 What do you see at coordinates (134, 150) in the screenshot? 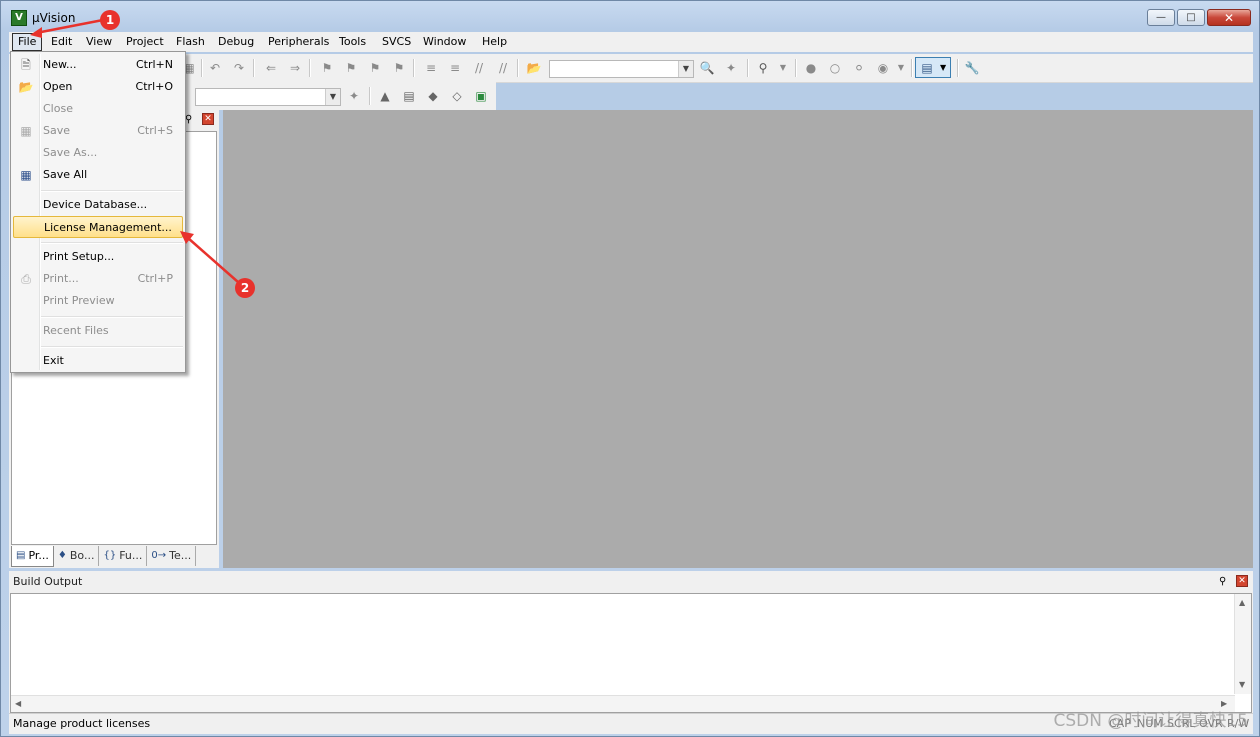
I see `annotation-arrows` at bounding box center [134, 150].